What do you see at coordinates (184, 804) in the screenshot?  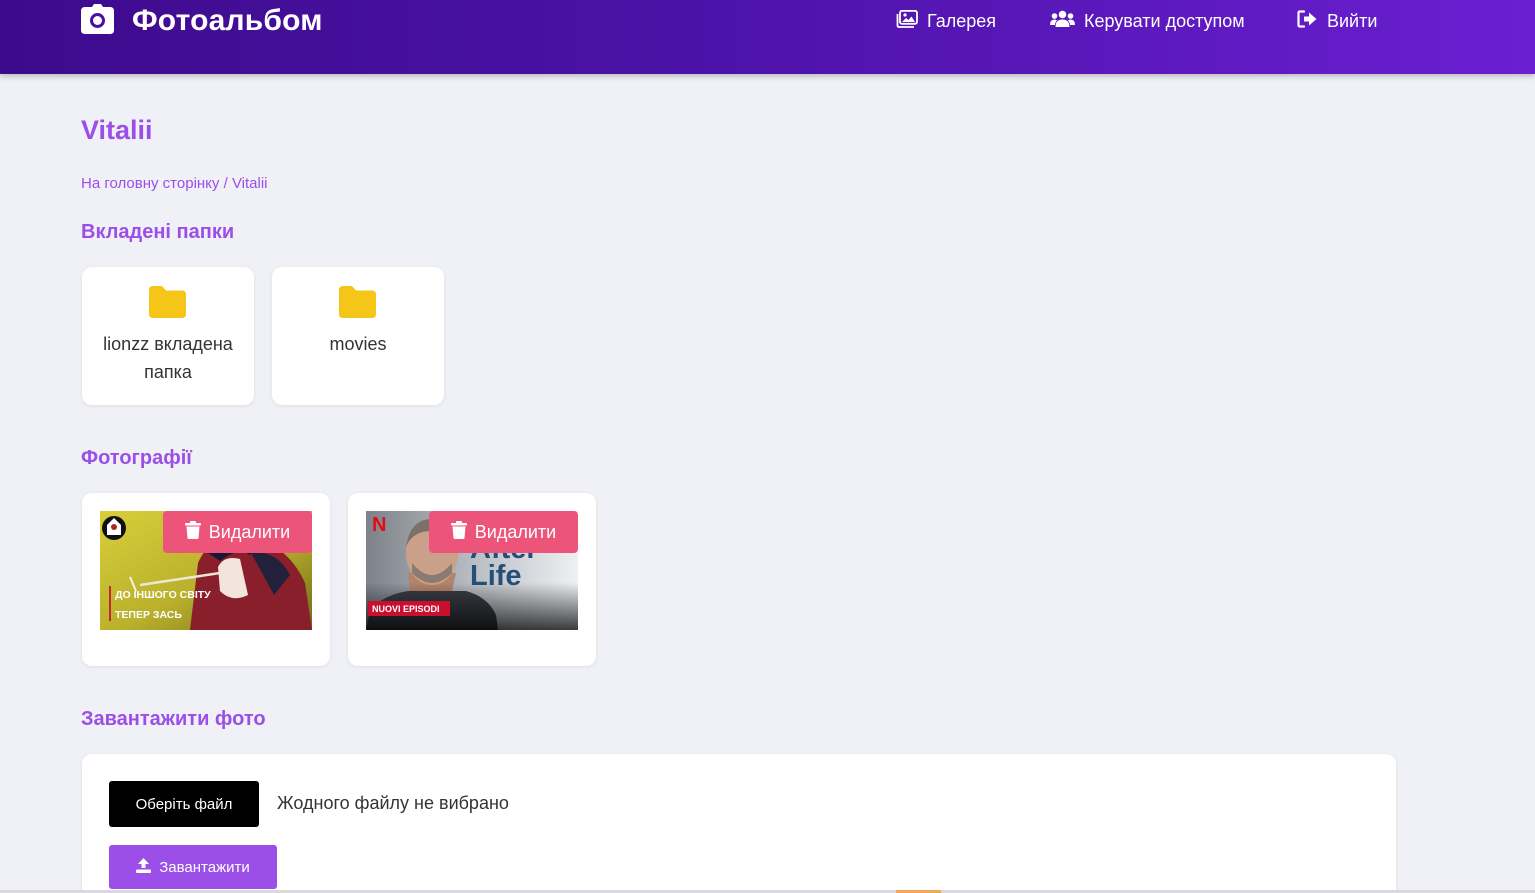 I see `choose-file-button: Оберіть файл` at bounding box center [184, 804].